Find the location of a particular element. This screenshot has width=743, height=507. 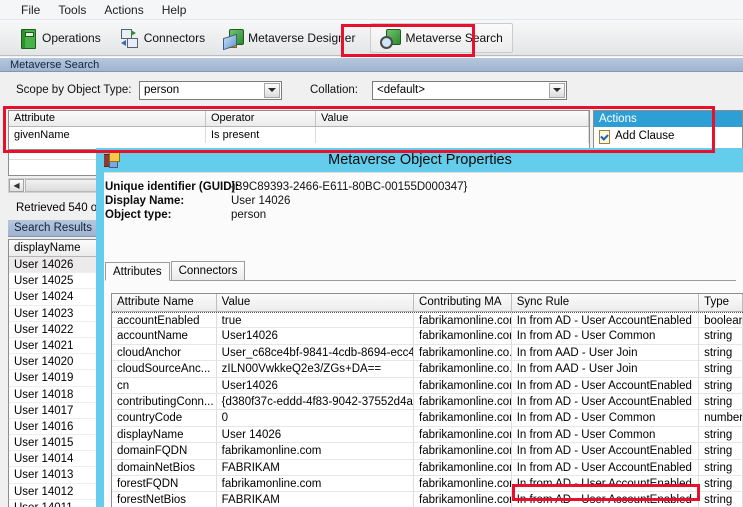

clause-row: givenName Is present is located at coordinates (299, 135).